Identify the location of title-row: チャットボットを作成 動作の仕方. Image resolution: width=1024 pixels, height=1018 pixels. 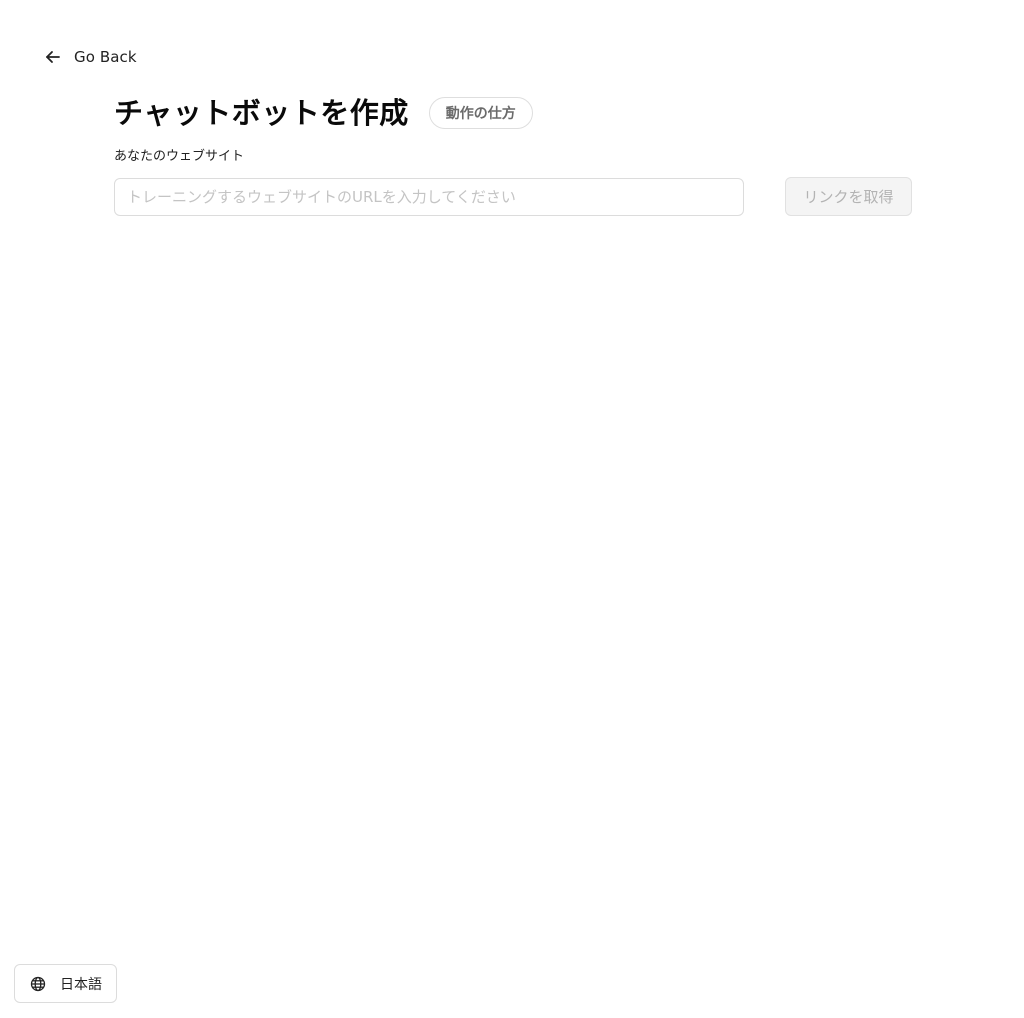
(323, 113).